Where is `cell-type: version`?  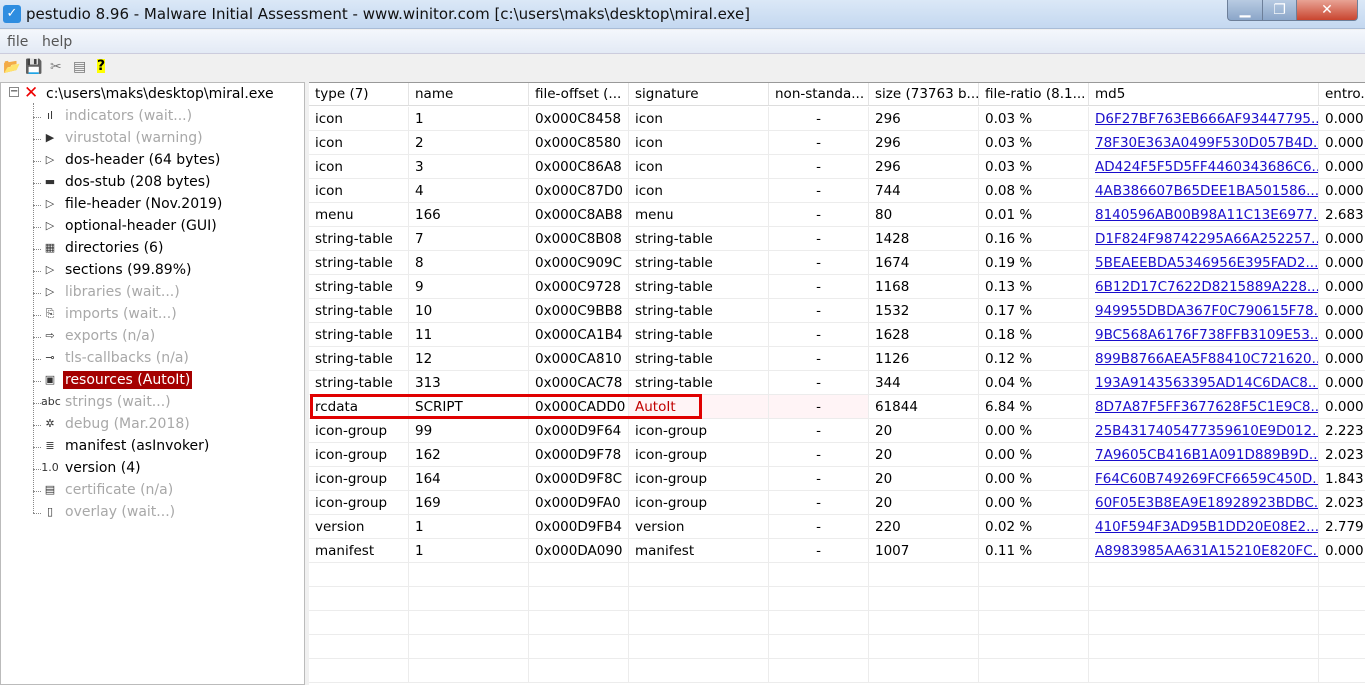
cell-type: version is located at coordinates (359, 526).